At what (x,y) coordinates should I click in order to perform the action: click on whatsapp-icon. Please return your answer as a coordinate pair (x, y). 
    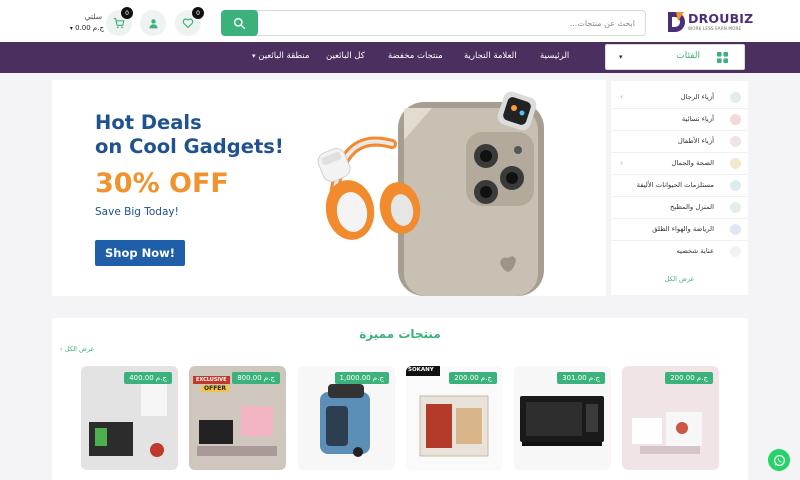
    Looking at the image, I should click on (779, 460).